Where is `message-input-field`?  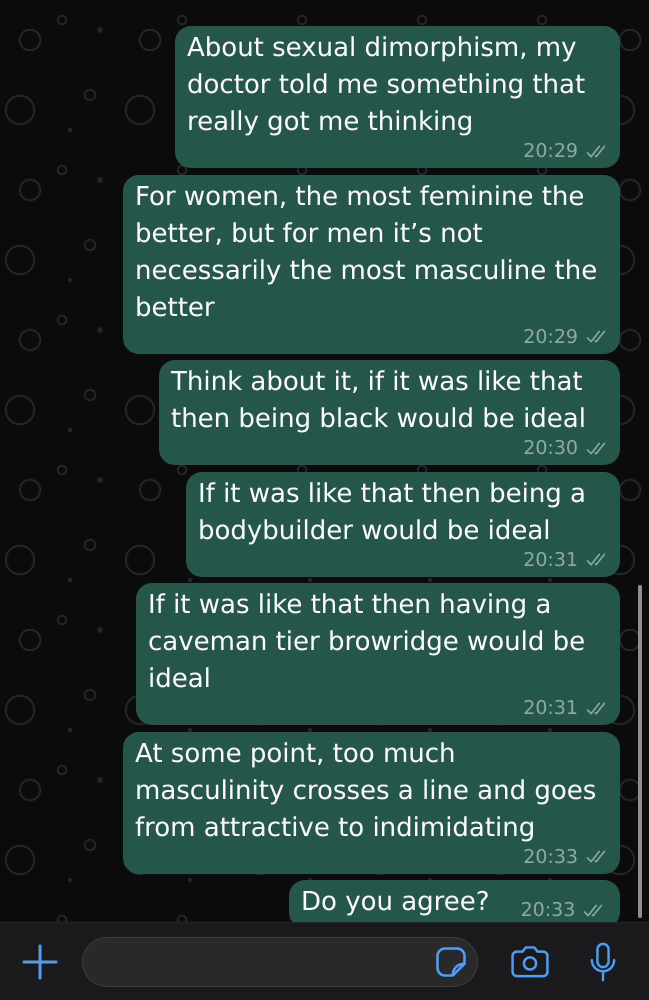 message-input-field is located at coordinates (280, 961).